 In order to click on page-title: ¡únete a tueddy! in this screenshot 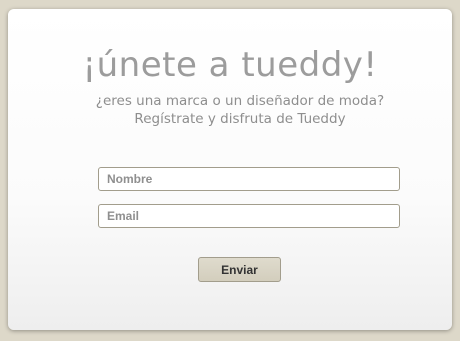, I will do `click(230, 65)`.